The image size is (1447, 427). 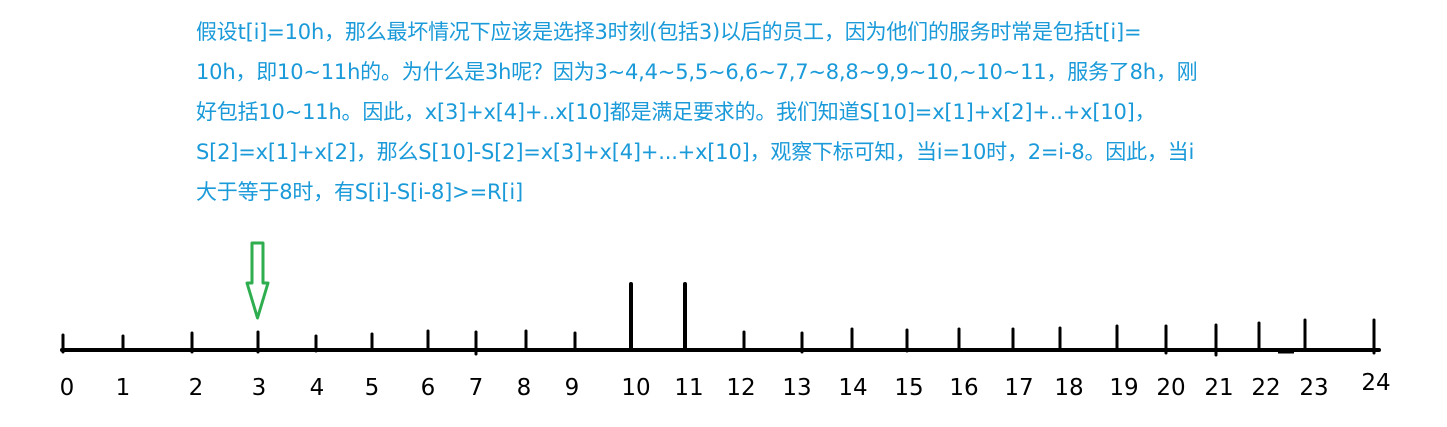 I want to click on timeline-label-5: 5, so click(x=372, y=388).